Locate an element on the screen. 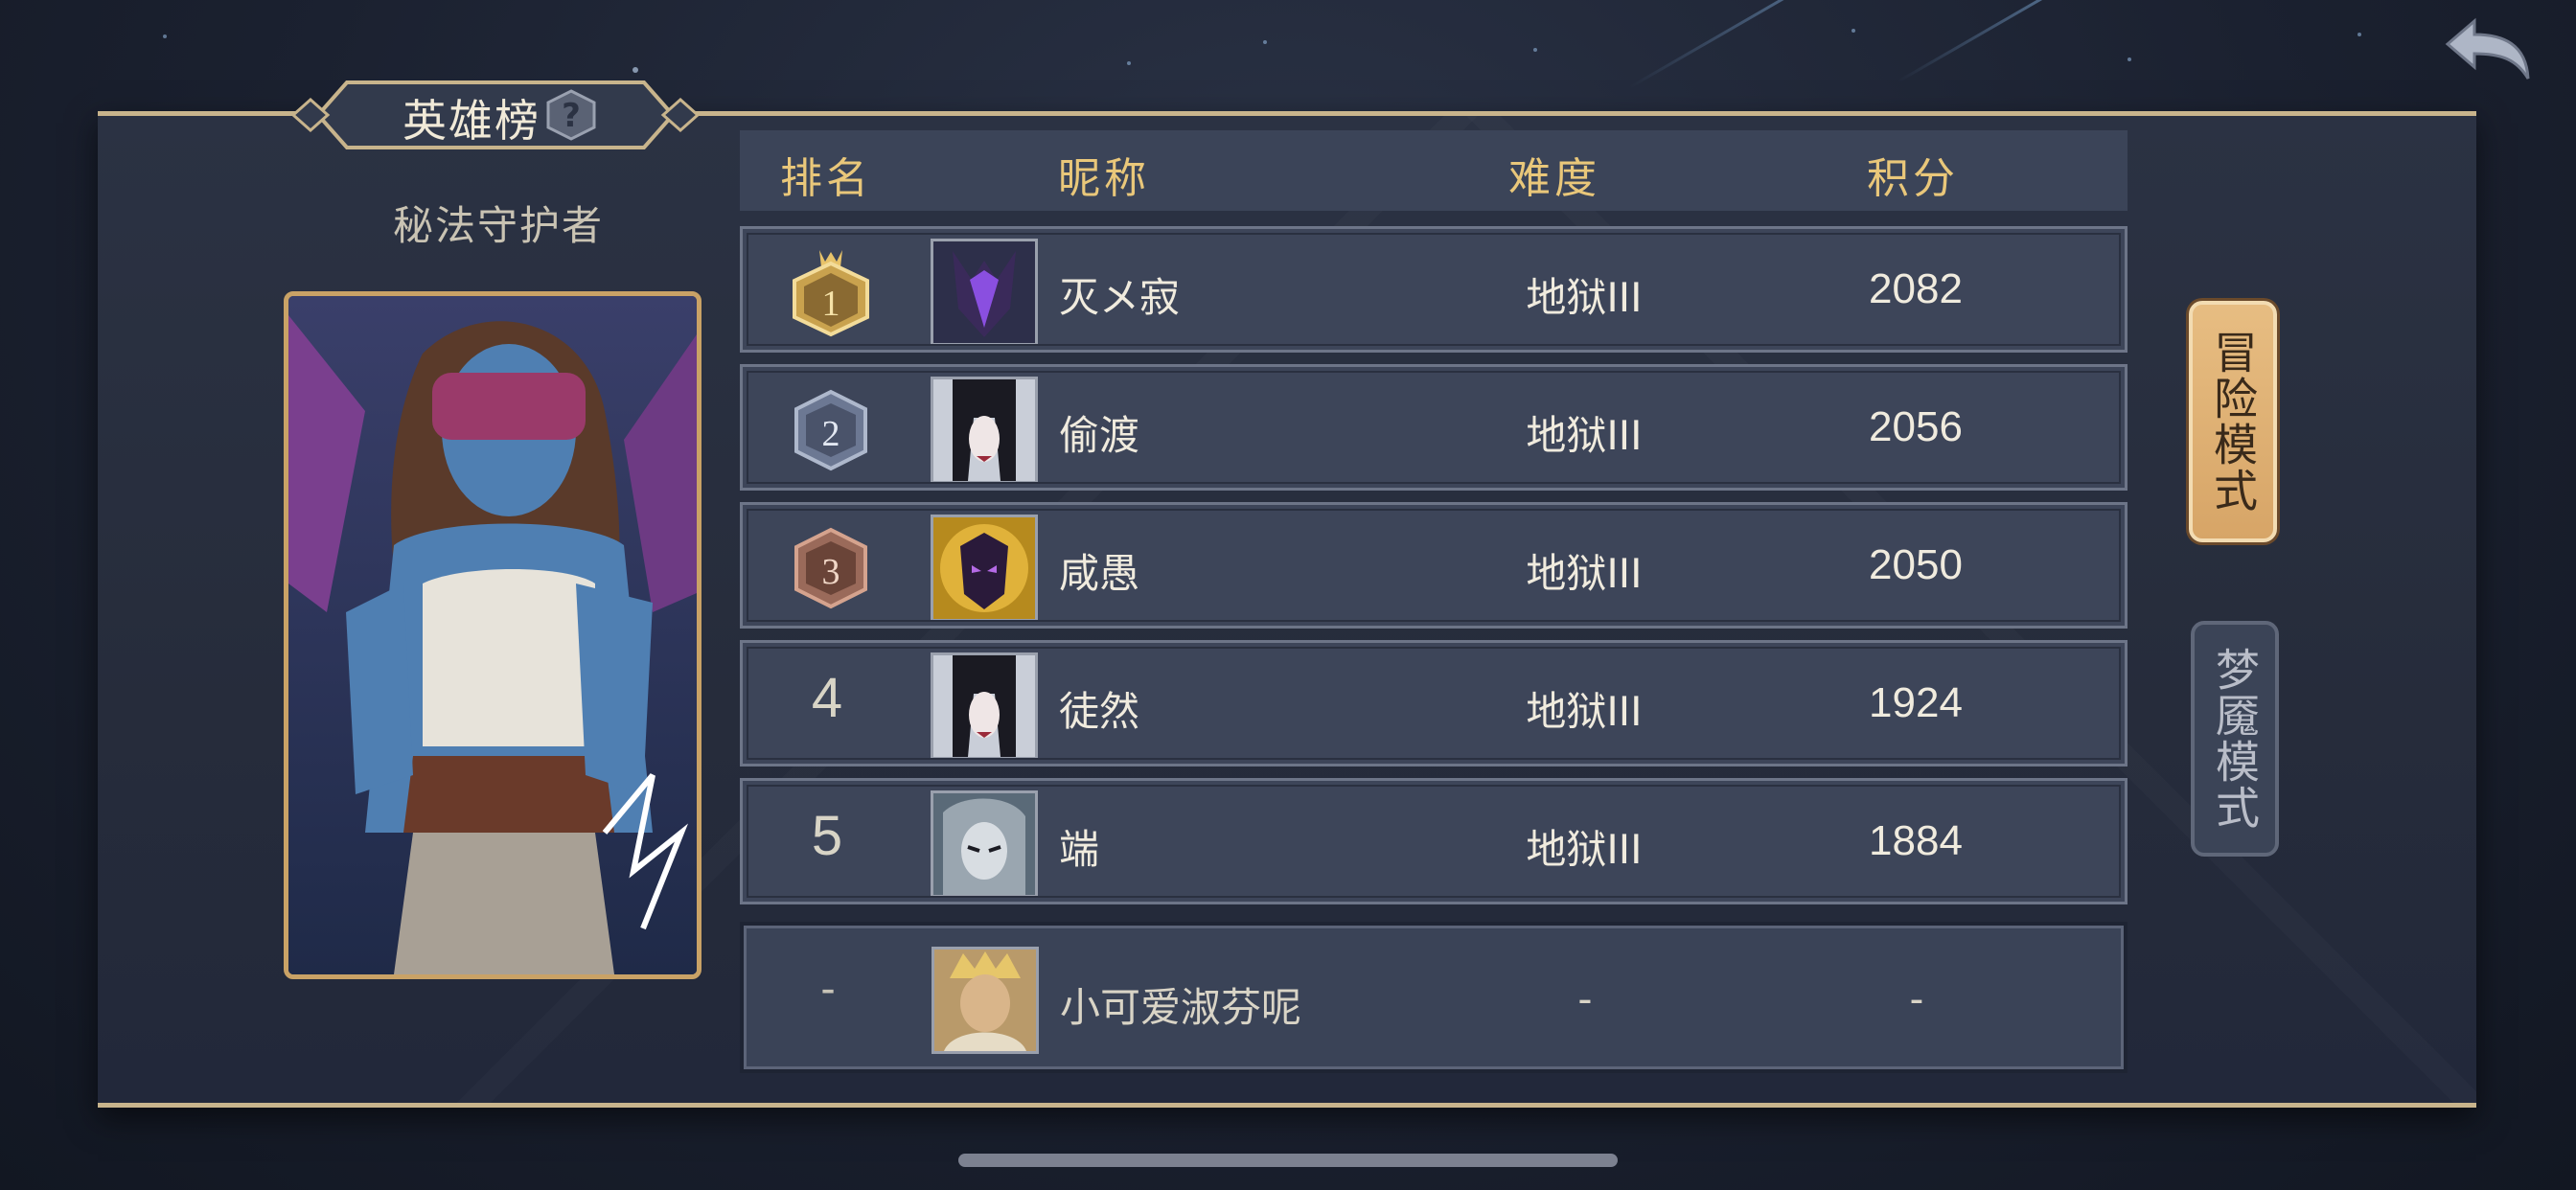  difficulty-value: - is located at coordinates (1585, 999).